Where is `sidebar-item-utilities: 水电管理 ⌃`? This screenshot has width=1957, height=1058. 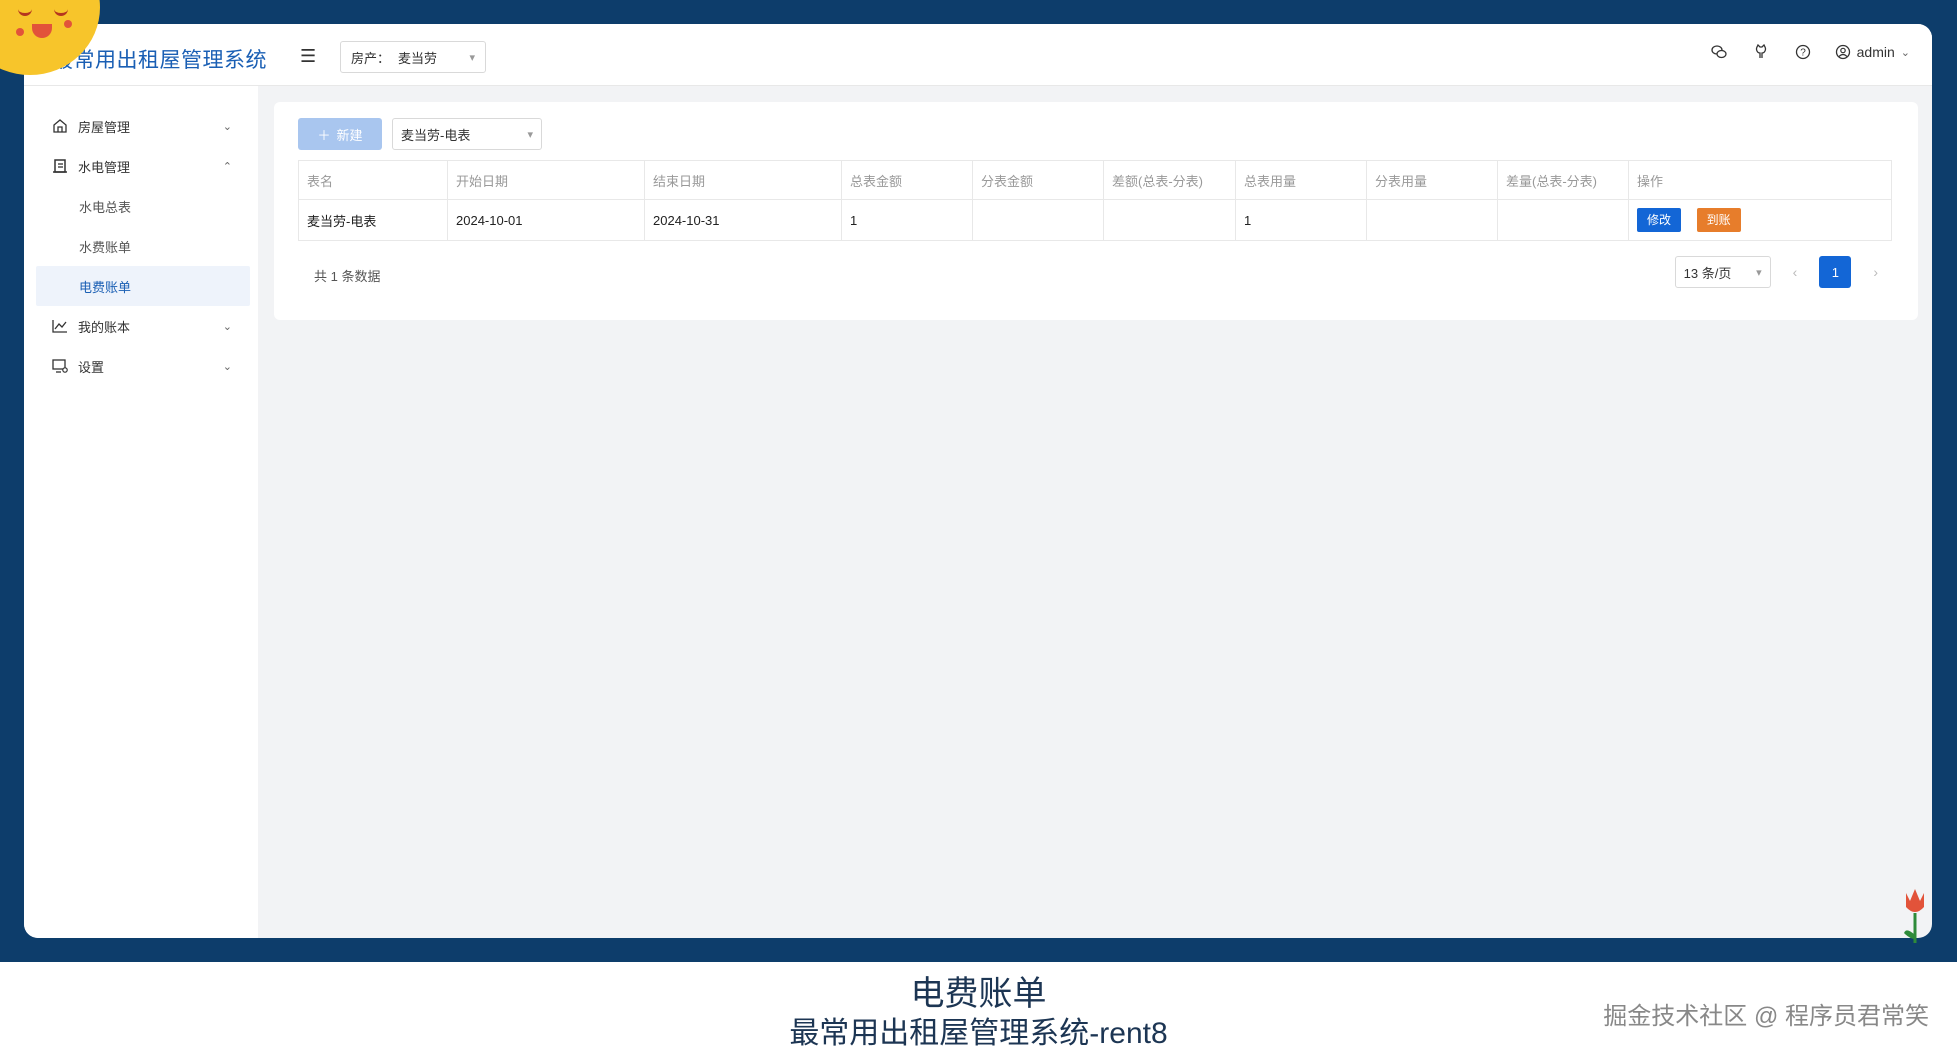 sidebar-item-utilities: 水电管理 ⌃ is located at coordinates (141, 166).